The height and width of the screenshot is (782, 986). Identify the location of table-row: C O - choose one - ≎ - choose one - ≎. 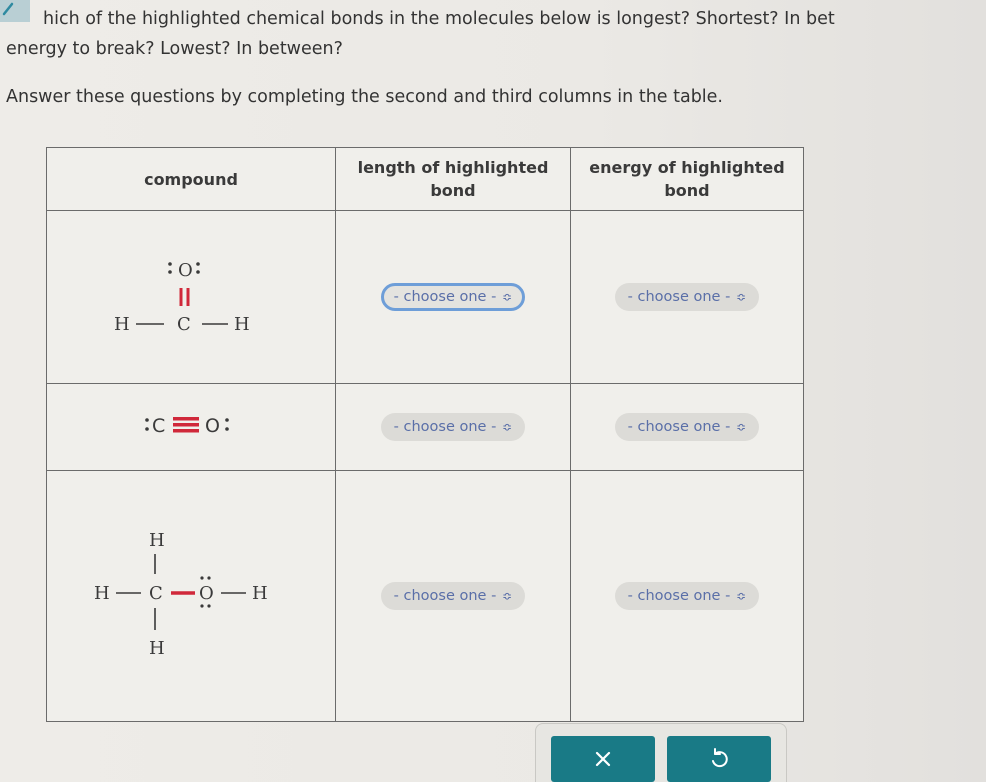
(425, 427).